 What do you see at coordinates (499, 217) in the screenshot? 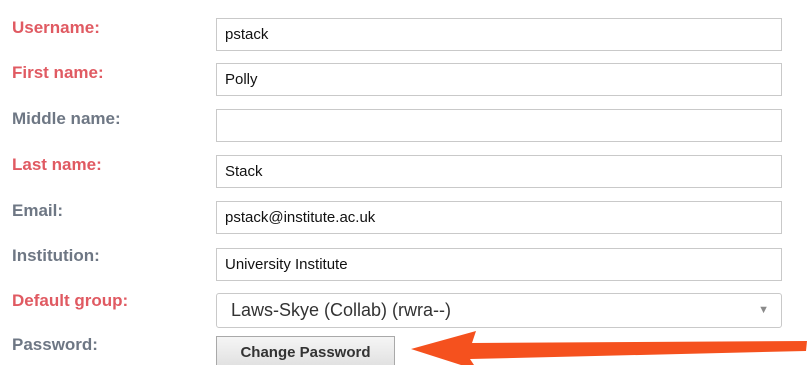
I see `email-input` at bounding box center [499, 217].